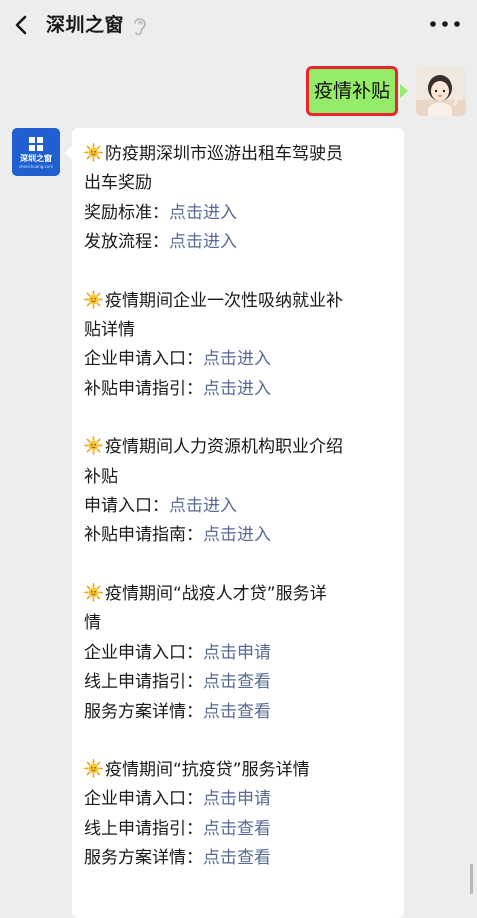  What do you see at coordinates (126, 212) in the screenshot?
I see `item-label: 奖励标准：` at bounding box center [126, 212].